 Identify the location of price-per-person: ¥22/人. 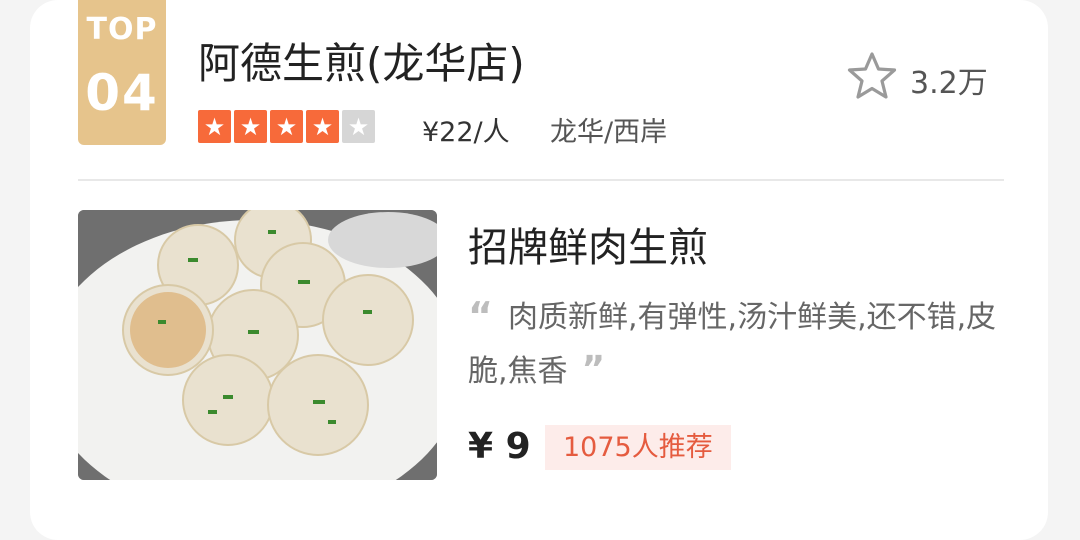
(466, 132).